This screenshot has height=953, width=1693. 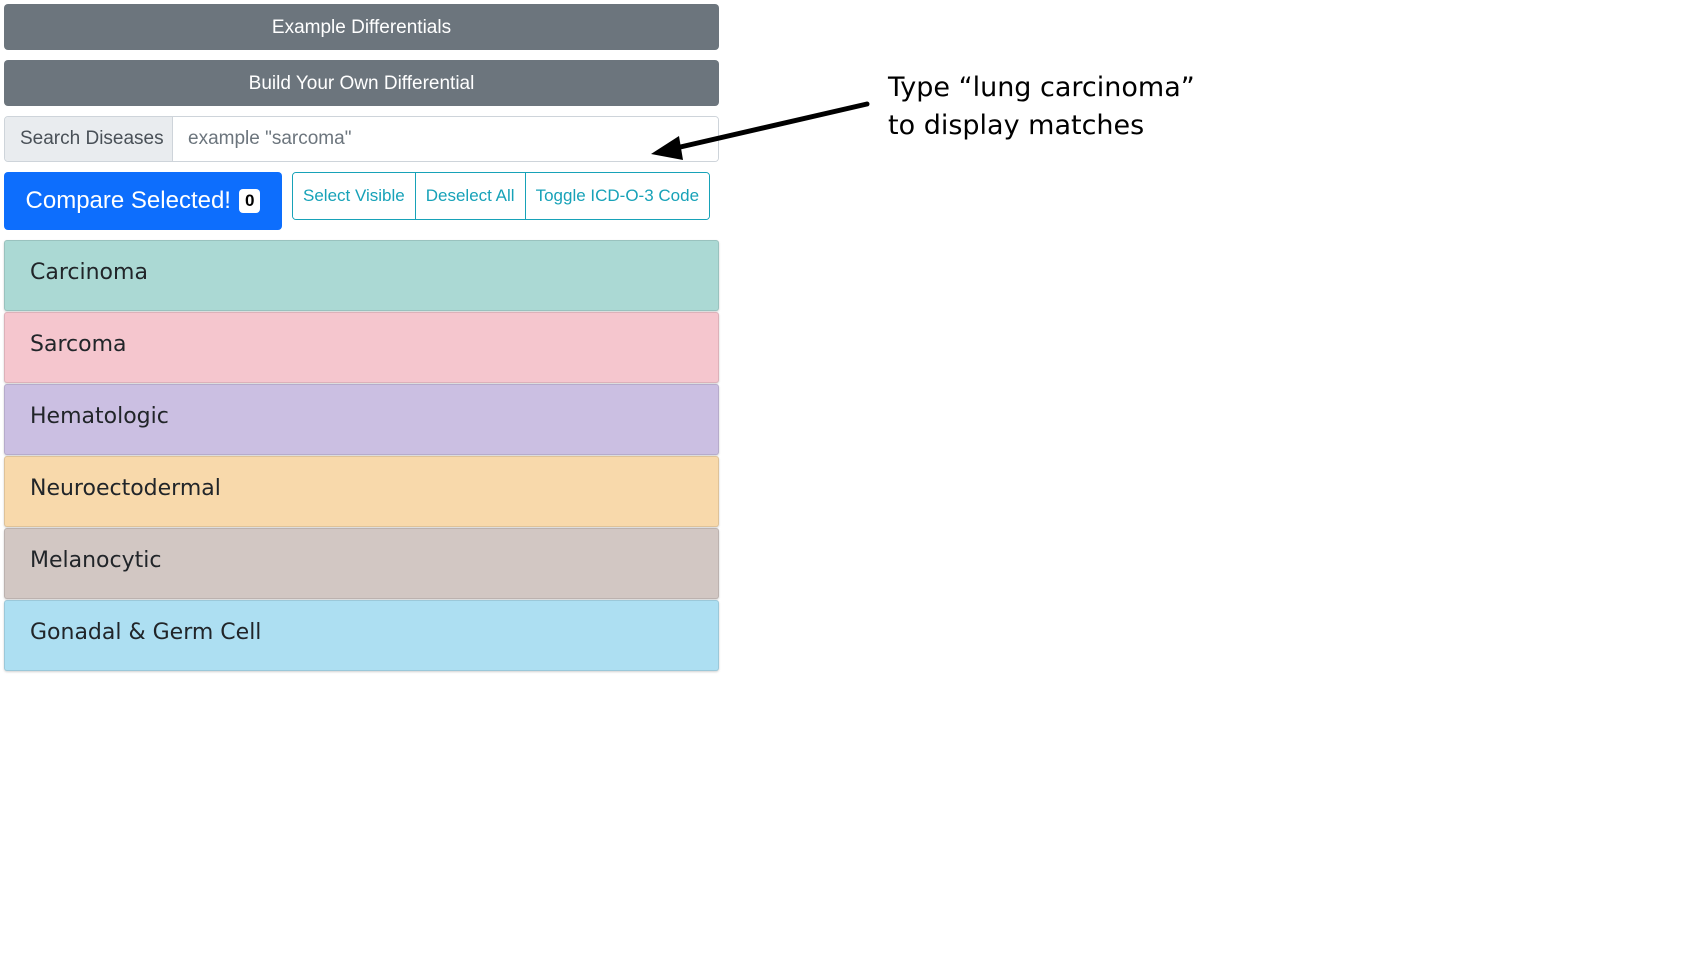 What do you see at coordinates (89, 139) in the screenshot?
I see `search-label: Search Diseases` at bounding box center [89, 139].